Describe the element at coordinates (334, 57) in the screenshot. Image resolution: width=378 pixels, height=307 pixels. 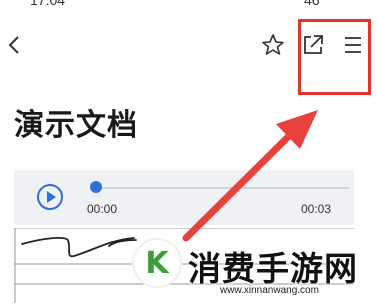
I see `highlight-box` at that location.